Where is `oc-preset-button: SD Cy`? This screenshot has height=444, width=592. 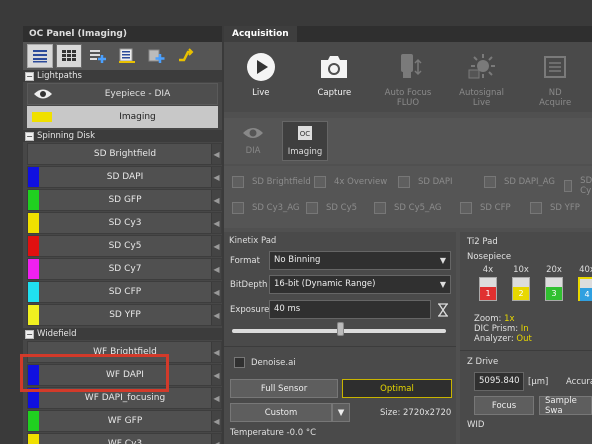
oc-preset-button: SD Cy is located at coordinates (578, 186).